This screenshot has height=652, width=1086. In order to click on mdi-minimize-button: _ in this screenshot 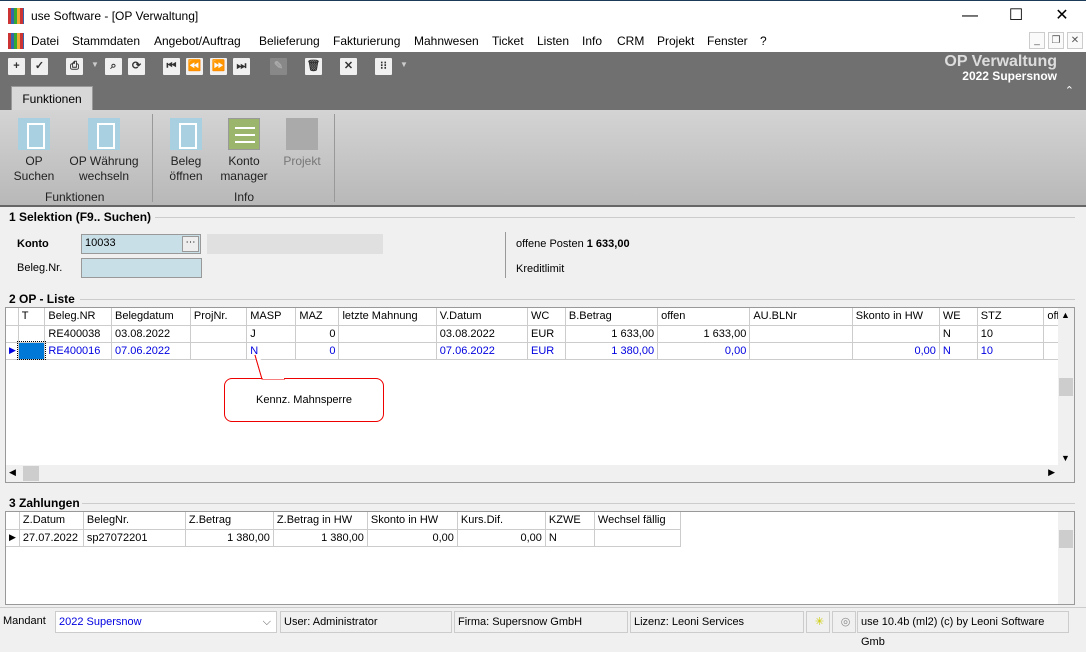, I will do `click(1037, 40)`.